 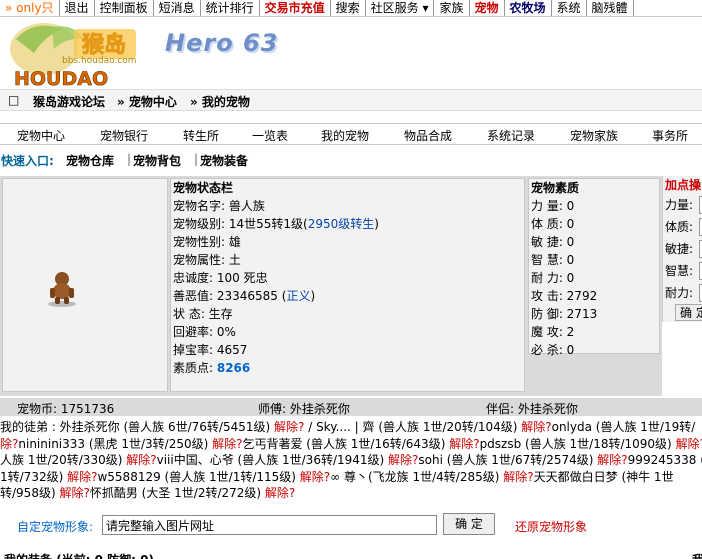 I want to click on quality-constitution: 体 质: 0, so click(x=553, y=224).